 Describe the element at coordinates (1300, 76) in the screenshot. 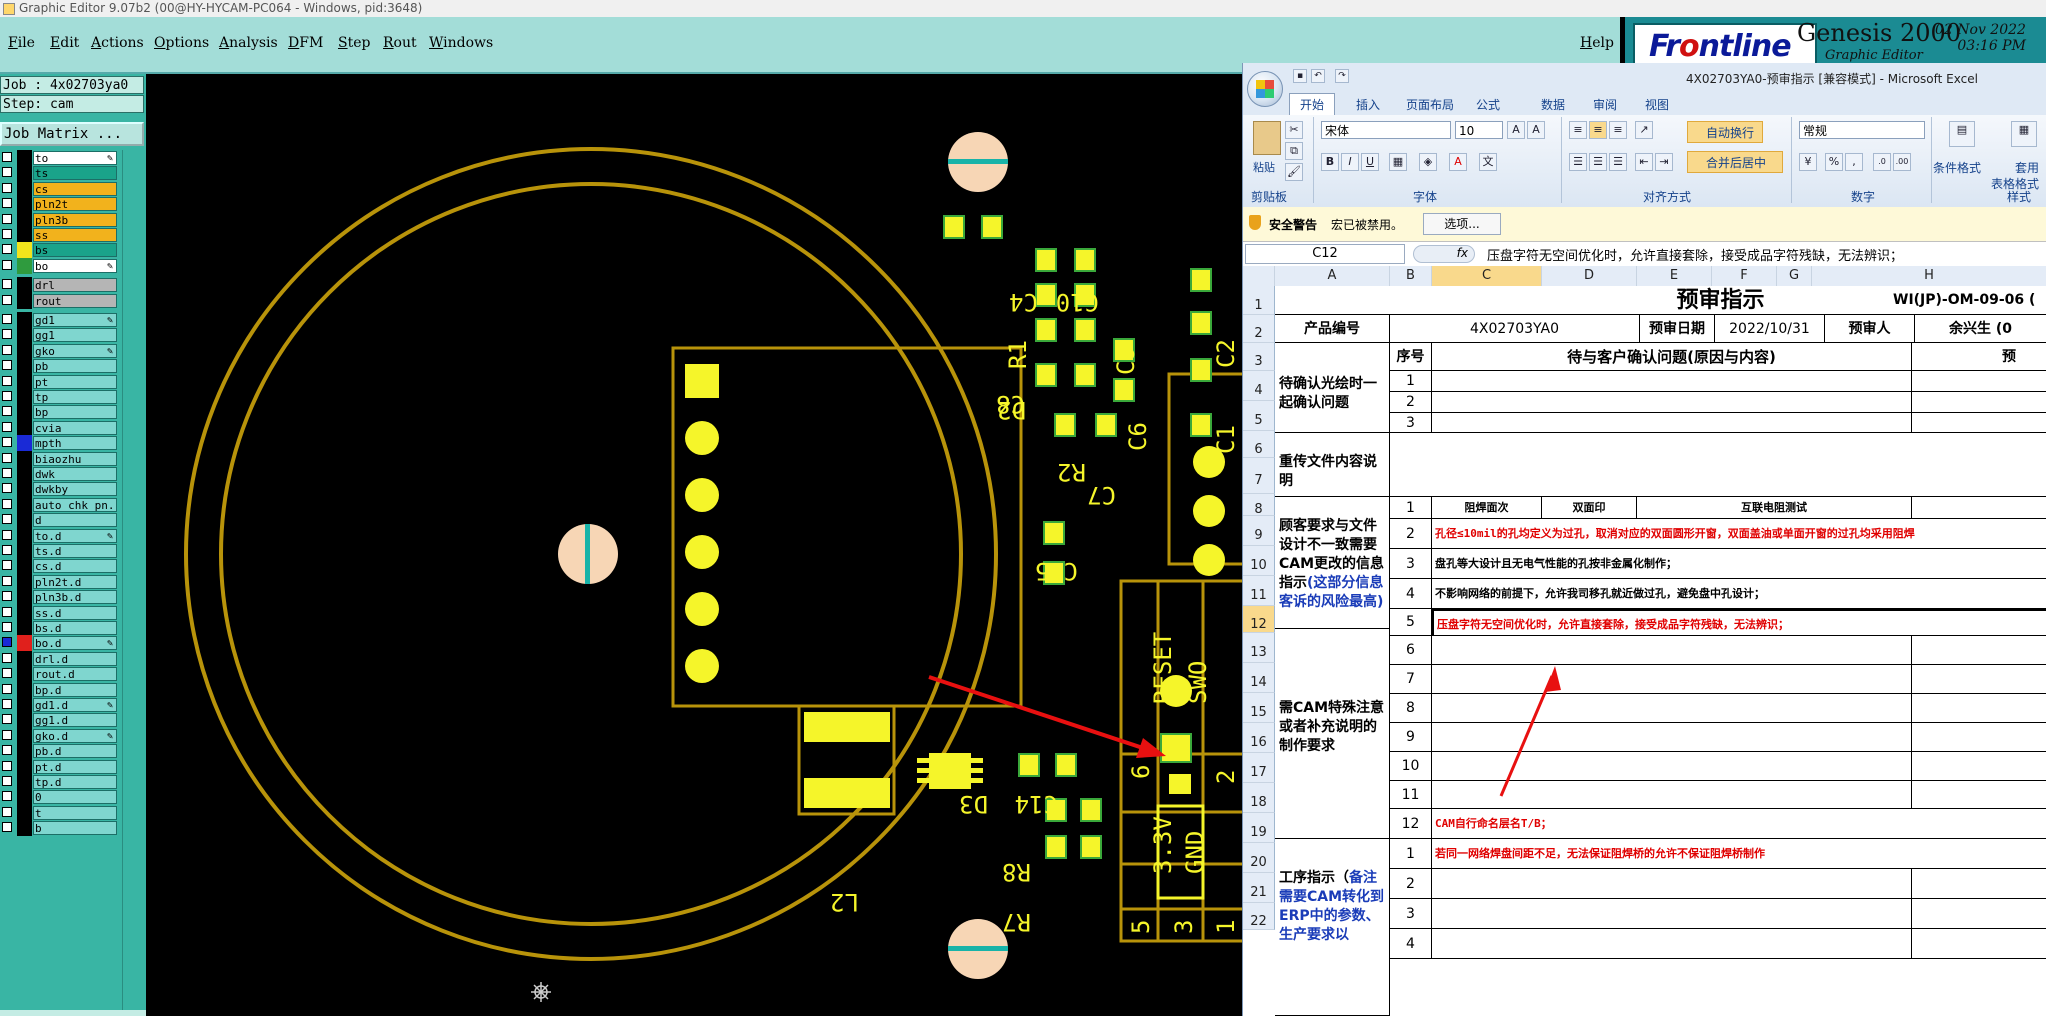

I see `save-icon: ▪` at that location.